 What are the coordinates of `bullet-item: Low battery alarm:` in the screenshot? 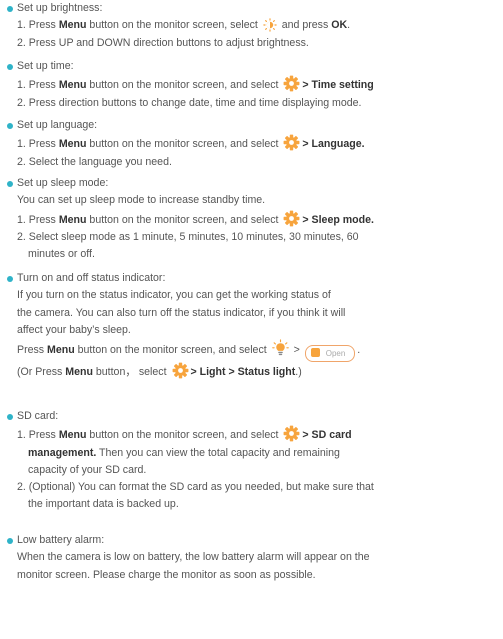 It's located at (254, 540).